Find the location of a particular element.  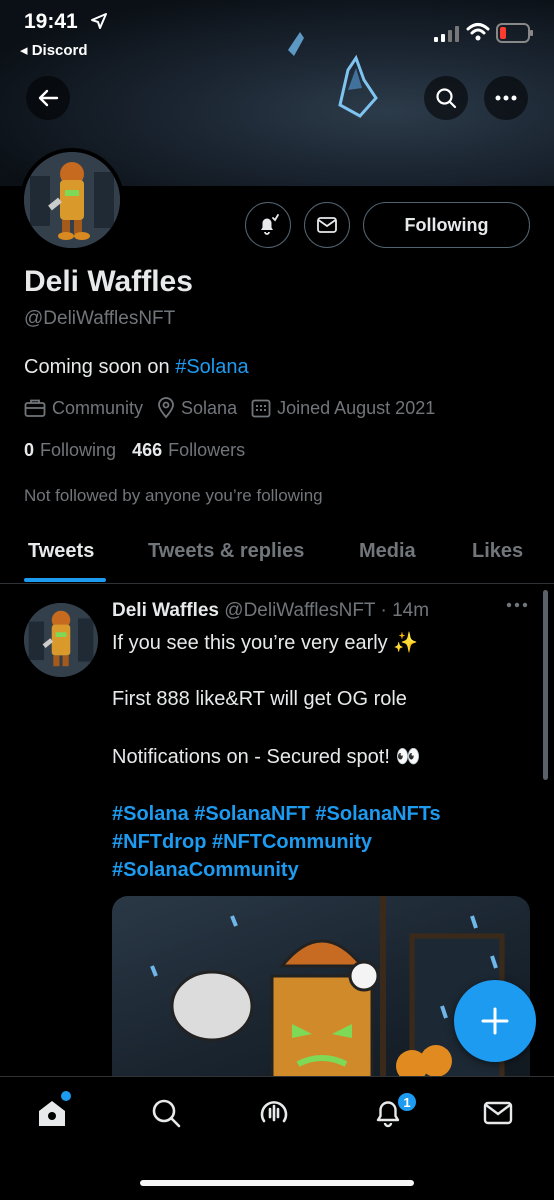

tweet-author-avatar is located at coordinates (61, 640).